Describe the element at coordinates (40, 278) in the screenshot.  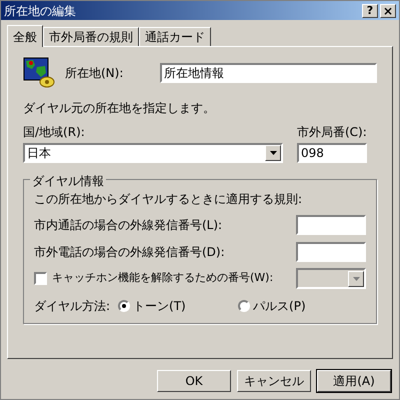
I see `checkbox` at that location.